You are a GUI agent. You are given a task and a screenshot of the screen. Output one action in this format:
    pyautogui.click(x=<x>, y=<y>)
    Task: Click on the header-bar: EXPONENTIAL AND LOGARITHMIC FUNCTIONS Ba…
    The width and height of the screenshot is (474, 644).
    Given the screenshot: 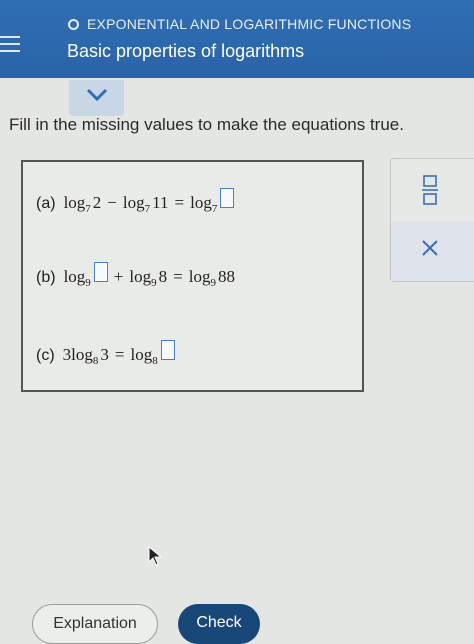 What is the action you would take?
    pyautogui.click(x=237, y=39)
    